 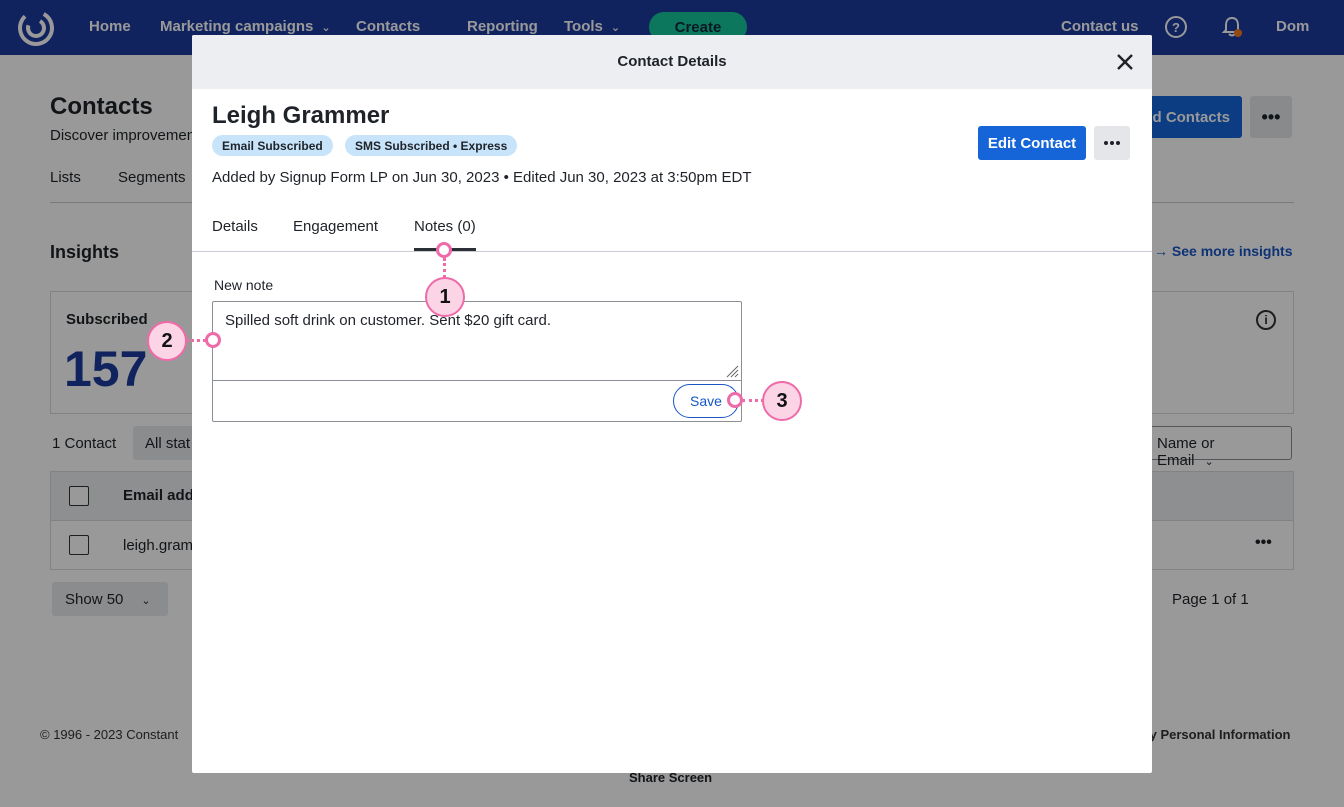 I want to click on note-editor-divider, so click(x=477, y=380).